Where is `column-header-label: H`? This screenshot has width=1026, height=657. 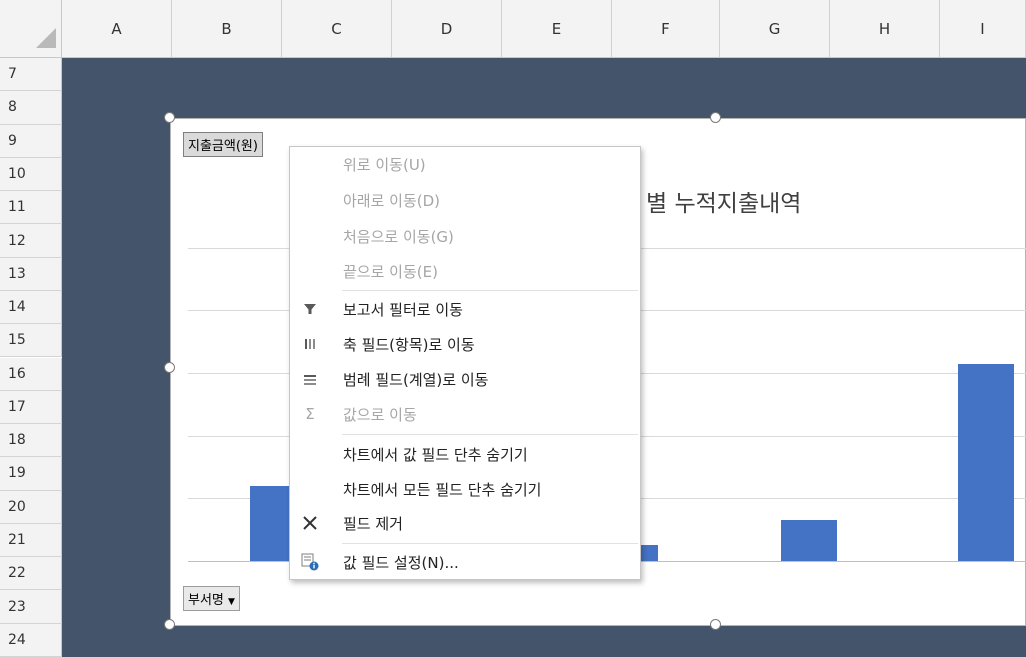
column-header-label: H is located at coordinates (884, 28).